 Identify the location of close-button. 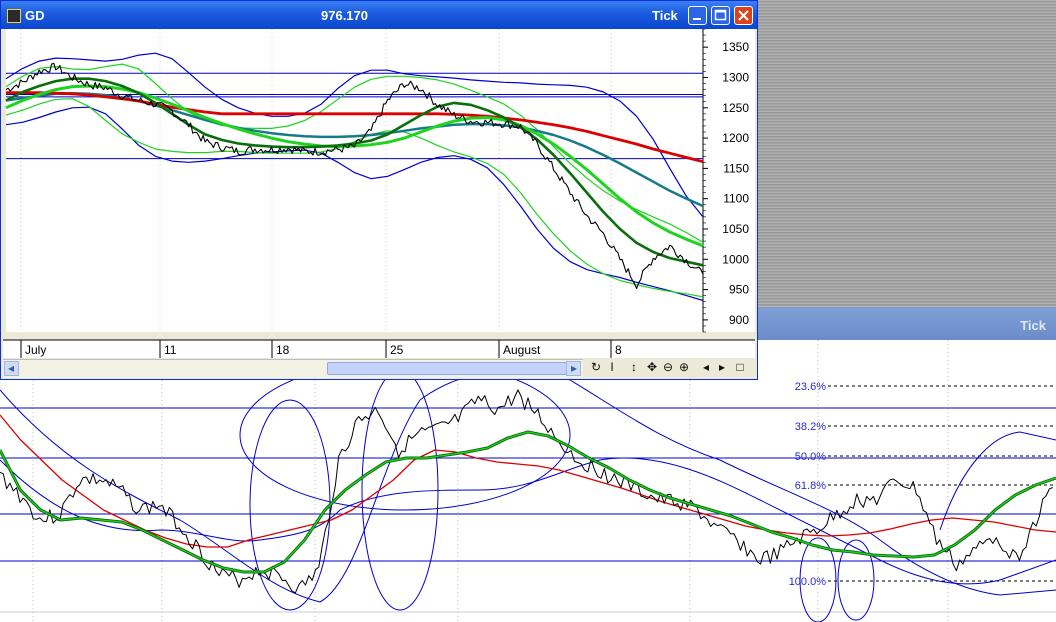
(743, 15).